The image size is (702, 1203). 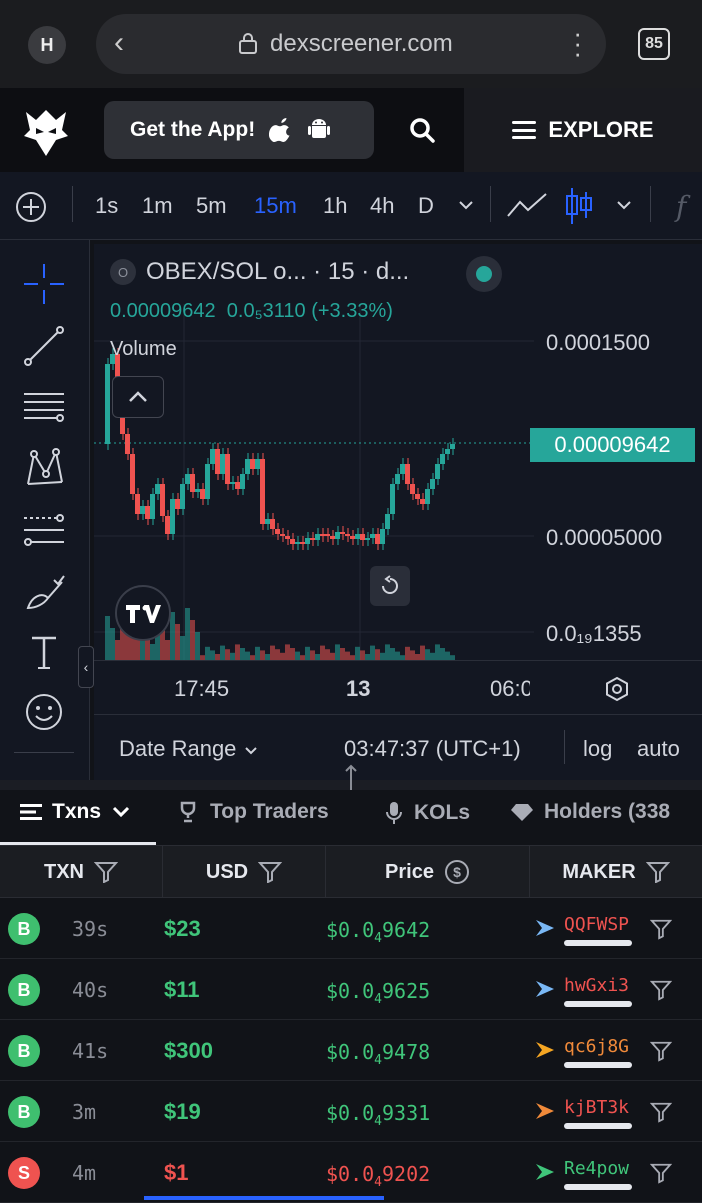 I want to click on candles-icon, so click(x=579, y=206).